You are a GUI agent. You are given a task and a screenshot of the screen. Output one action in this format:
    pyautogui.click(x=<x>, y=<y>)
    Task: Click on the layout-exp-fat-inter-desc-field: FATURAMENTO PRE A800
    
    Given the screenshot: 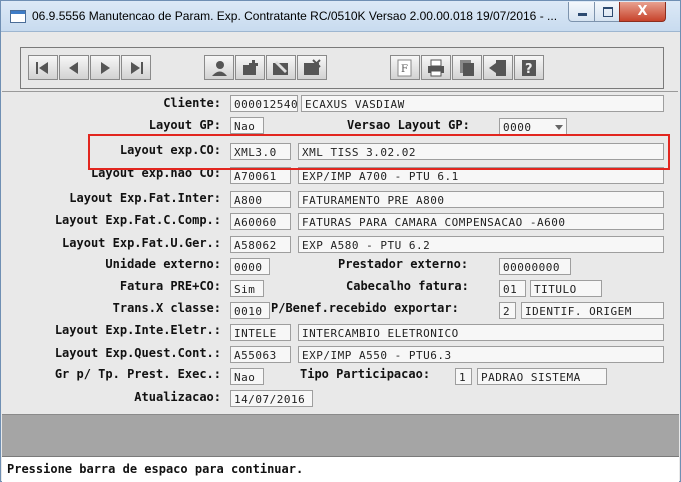 What is the action you would take?
    pyautogui.click(x=481, y=199)
    